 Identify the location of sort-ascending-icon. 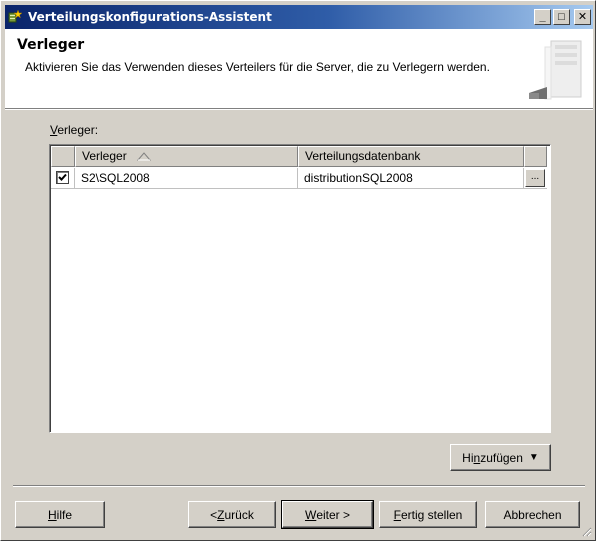
(143, 156).